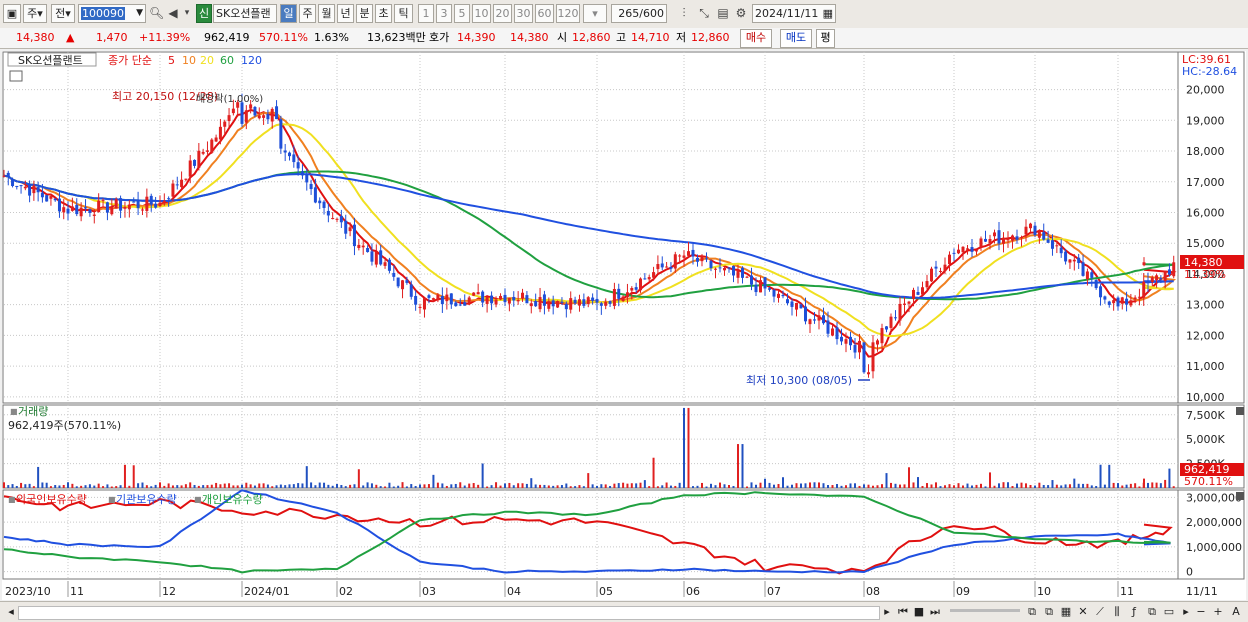 The width and height of the screenshot is (1248, 622). I want to click on period-month: 월, so click(326, 13).